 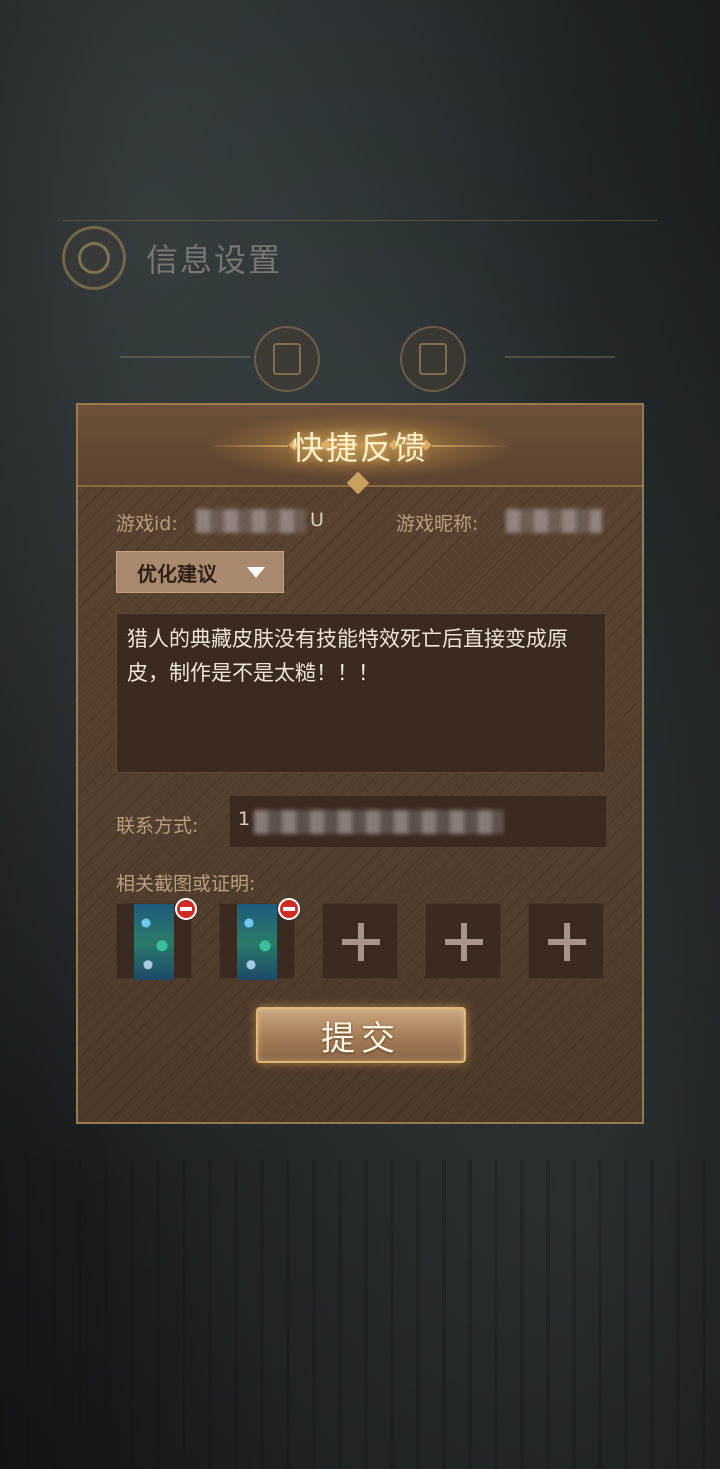 I want to click on category-dropdown: 优化建议, so click(x=200, y=572).